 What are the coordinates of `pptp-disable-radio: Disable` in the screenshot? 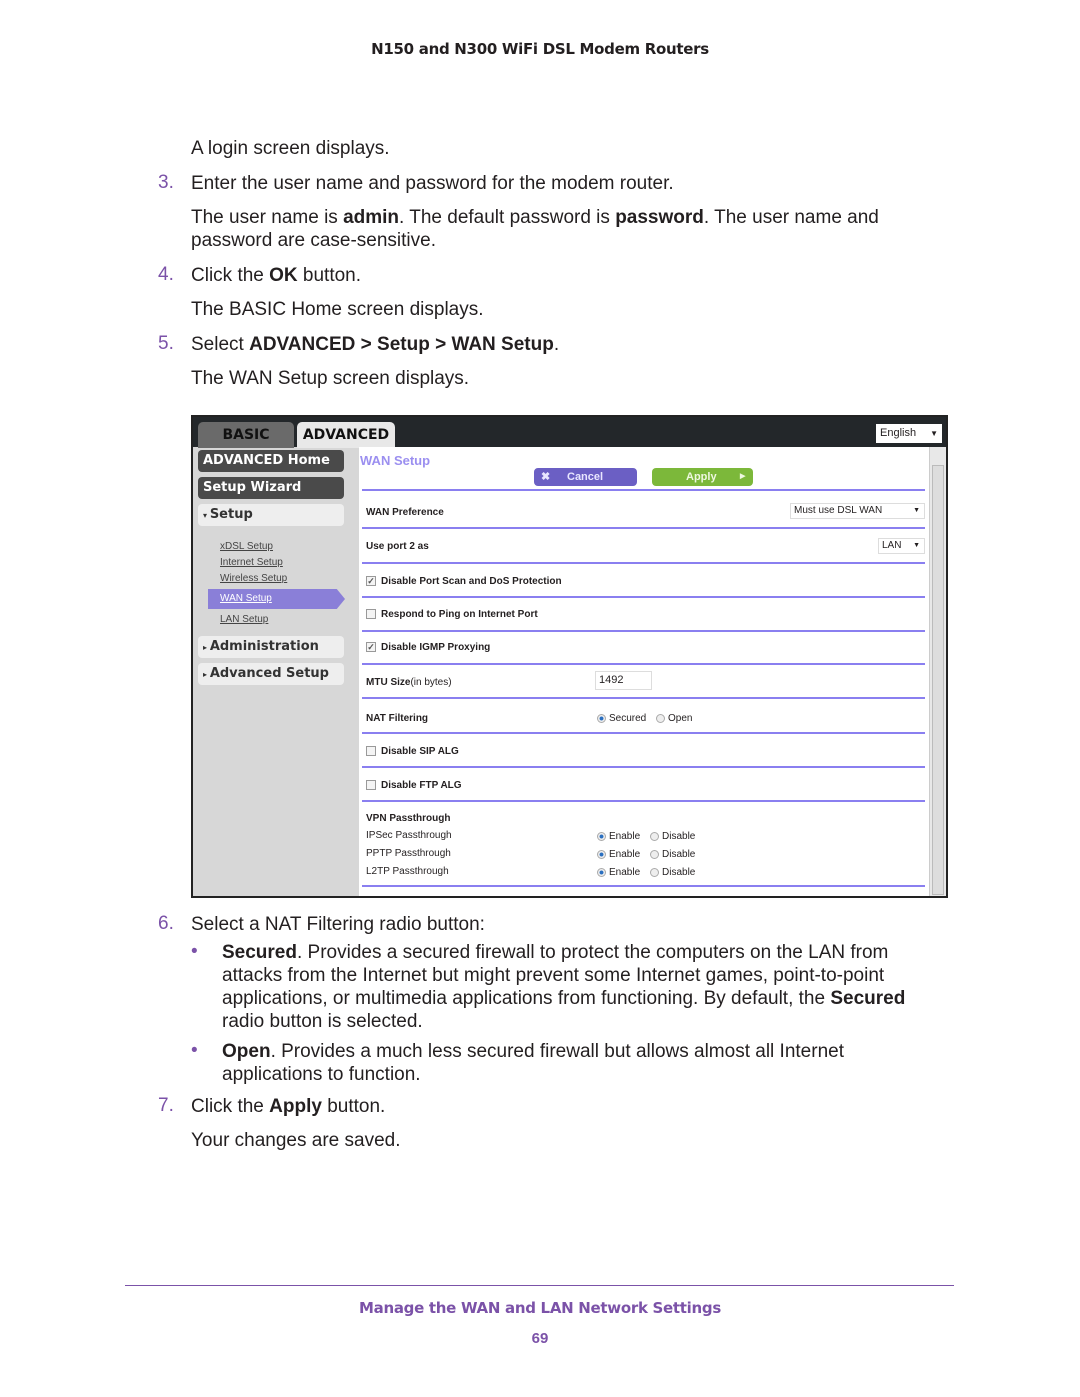 It's located at (672, 854).